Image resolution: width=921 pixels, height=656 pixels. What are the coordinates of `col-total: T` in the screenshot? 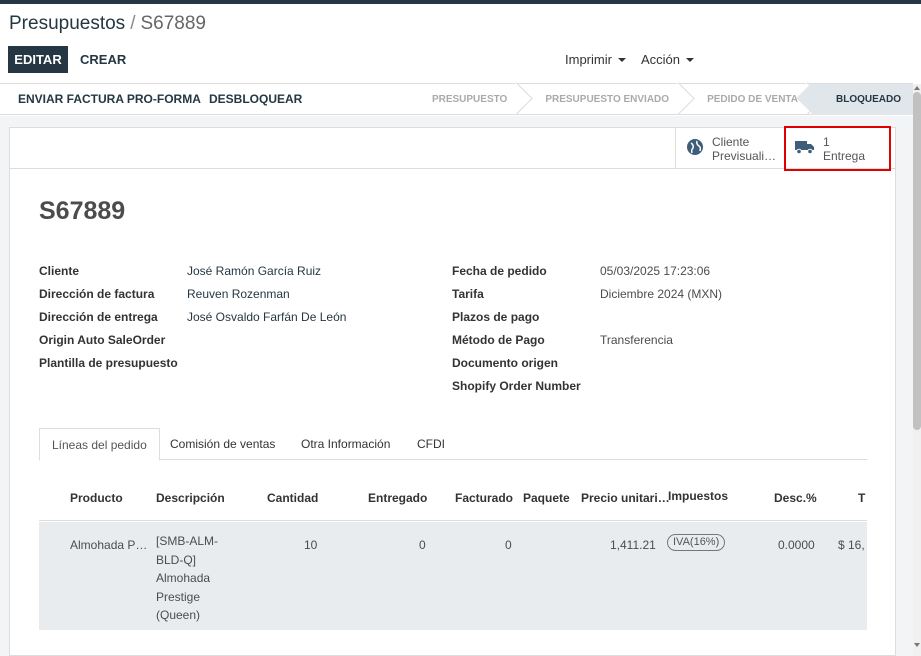 It's located at (861, 498).